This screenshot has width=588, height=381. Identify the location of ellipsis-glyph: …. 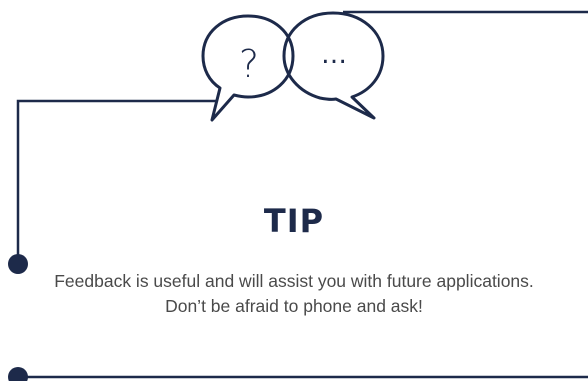
(334, 55).